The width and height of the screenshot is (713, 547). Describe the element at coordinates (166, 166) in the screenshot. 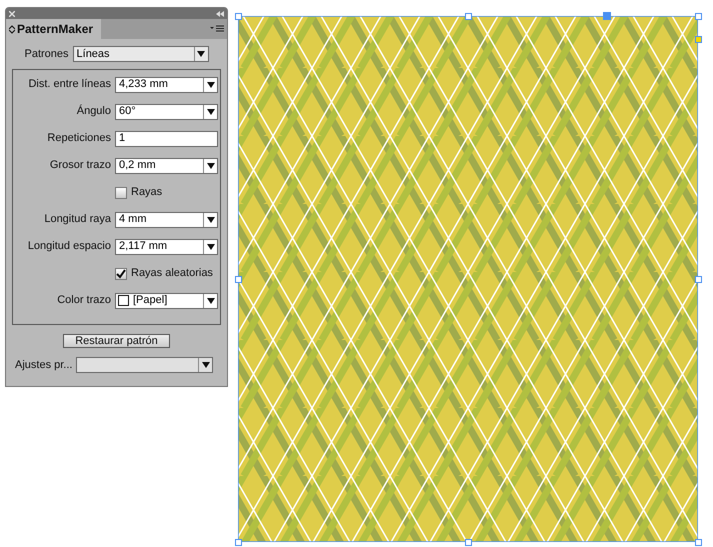

I see `dropdown-field: 0,2 mm` at that location.